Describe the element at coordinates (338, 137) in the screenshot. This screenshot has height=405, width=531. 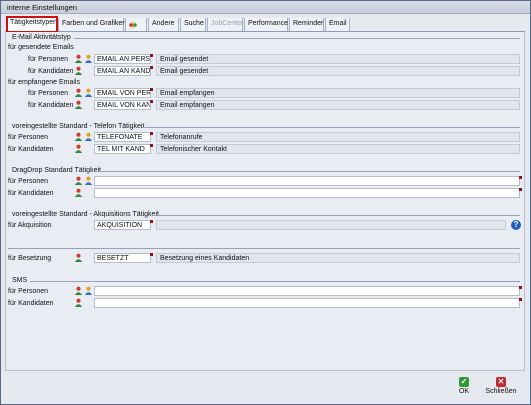
I see `telefon-person-desc: Telefonanrufe` at that location.